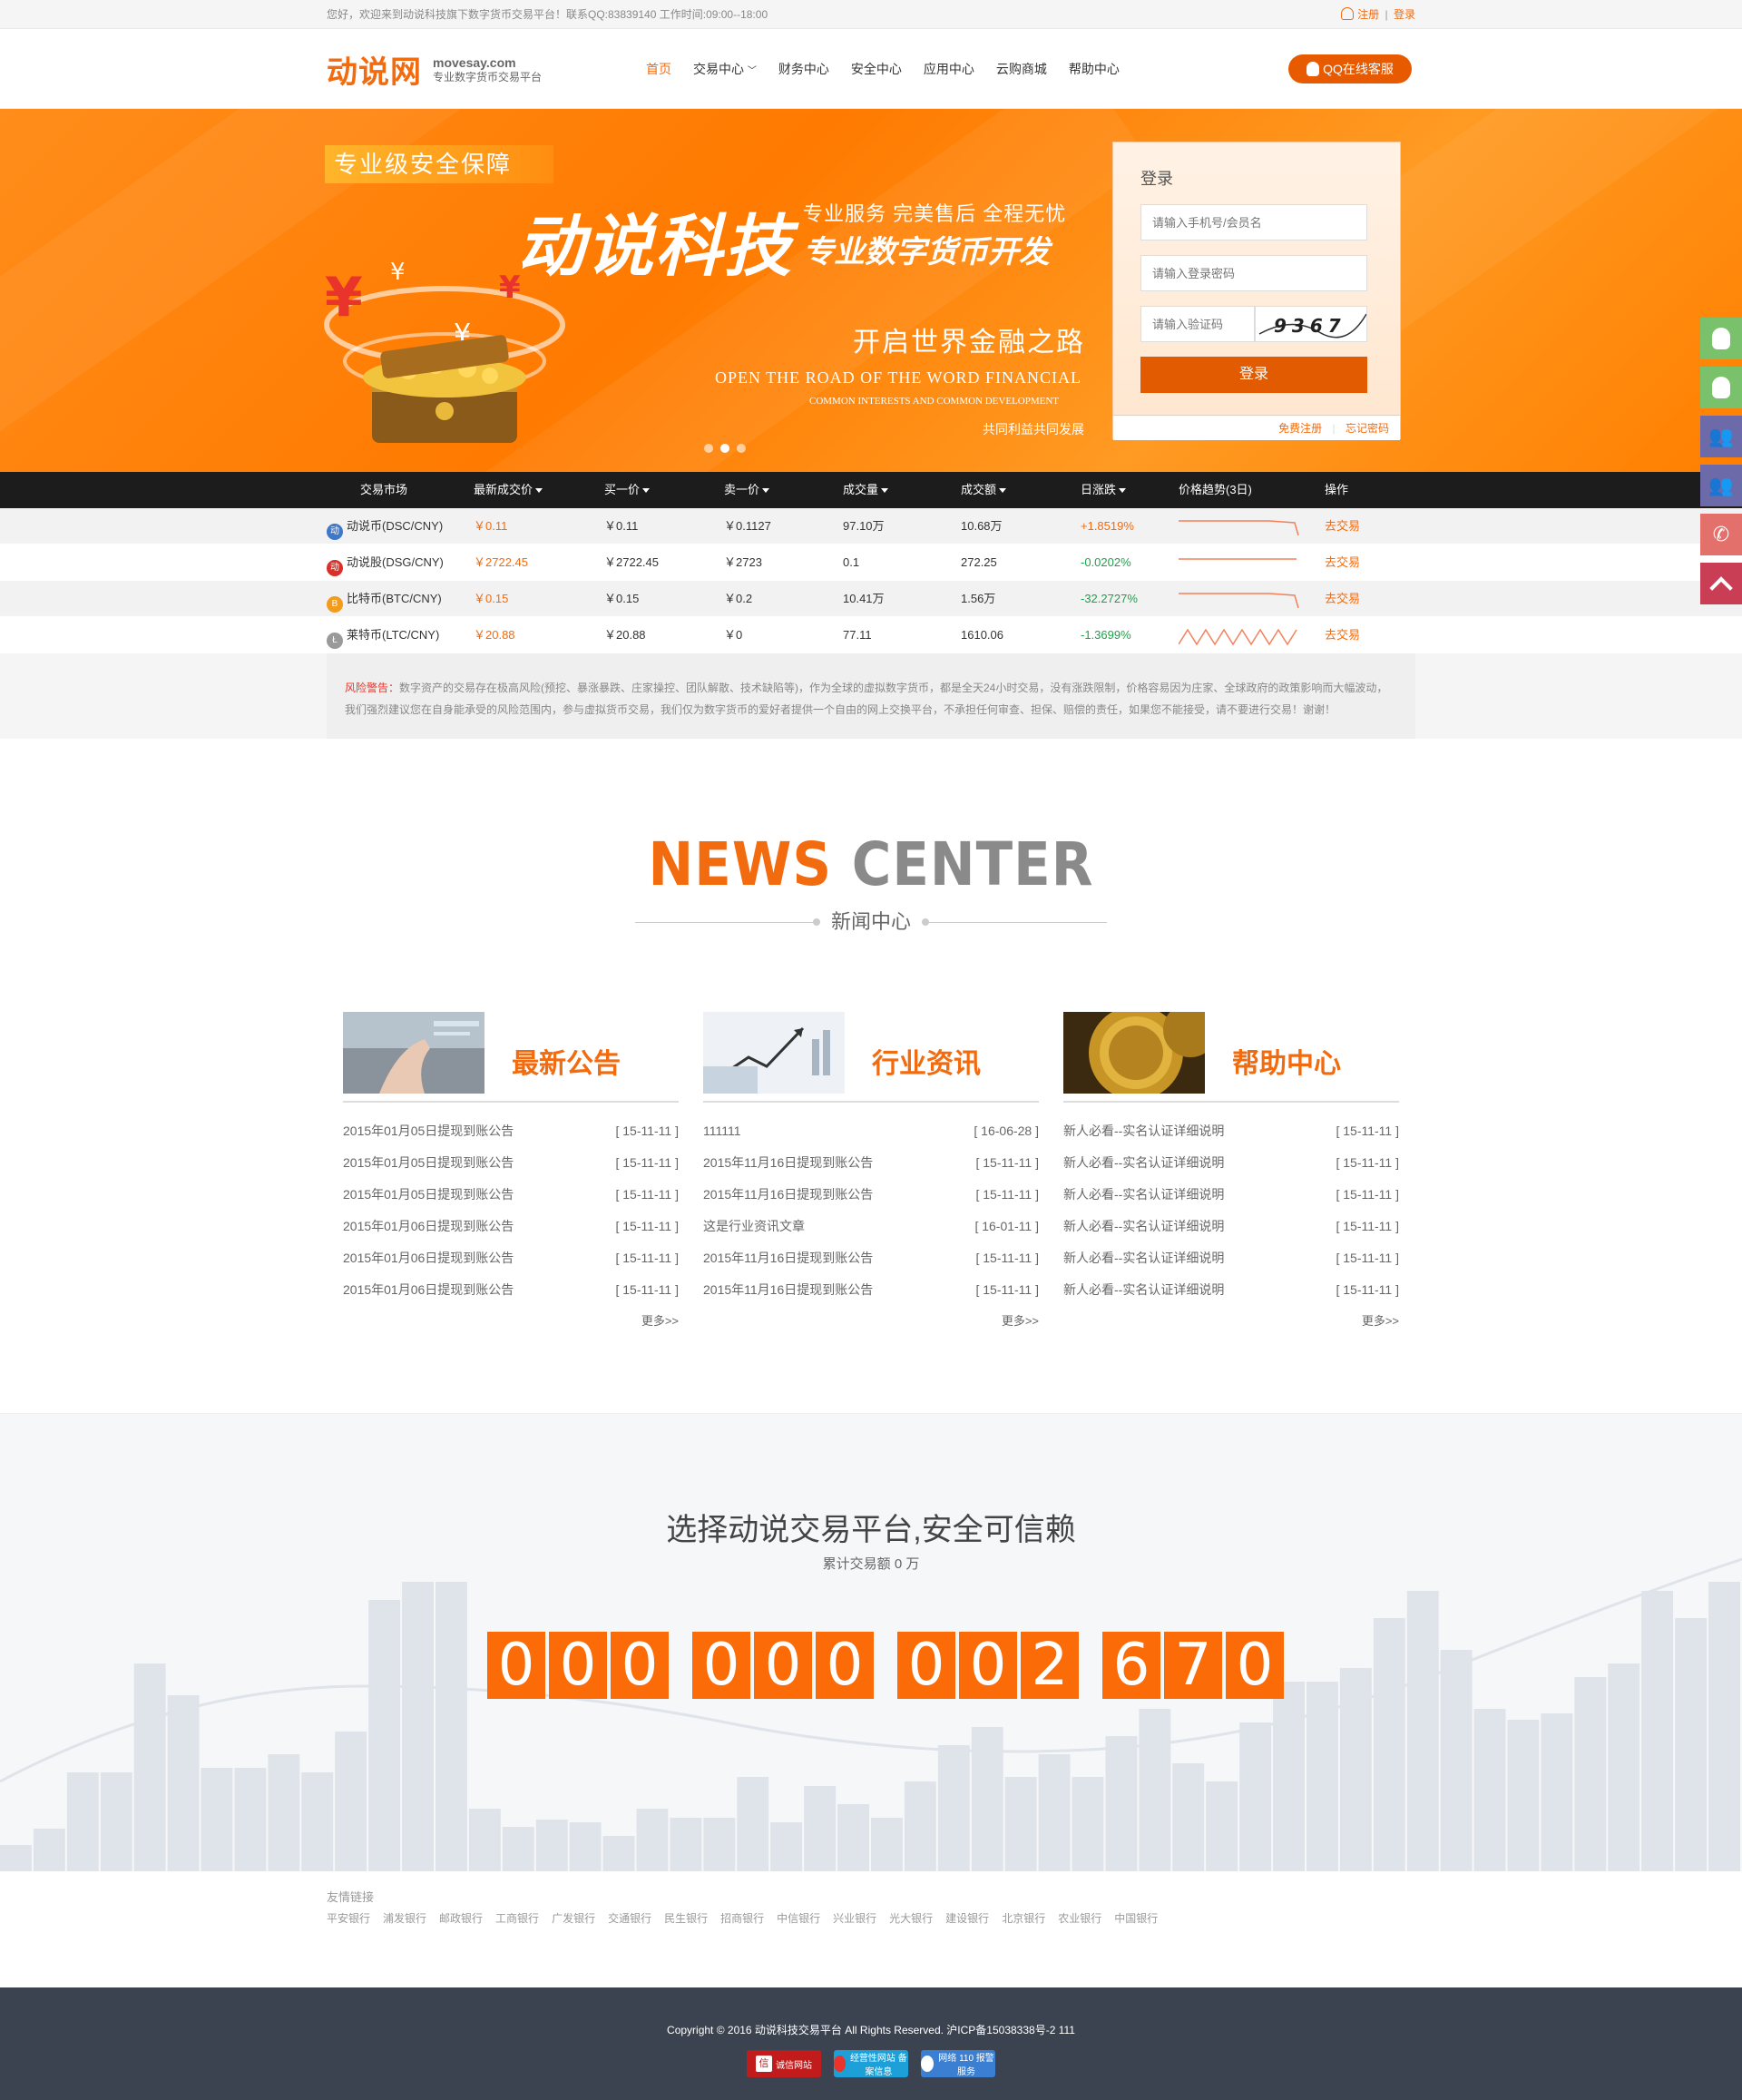 Image resolution: width=1742 pixels, height=2100 pixels. Describe the element at coordinates (926, 1061) in the screenshot. I see `news-column-title: 行业资讯` at that location.